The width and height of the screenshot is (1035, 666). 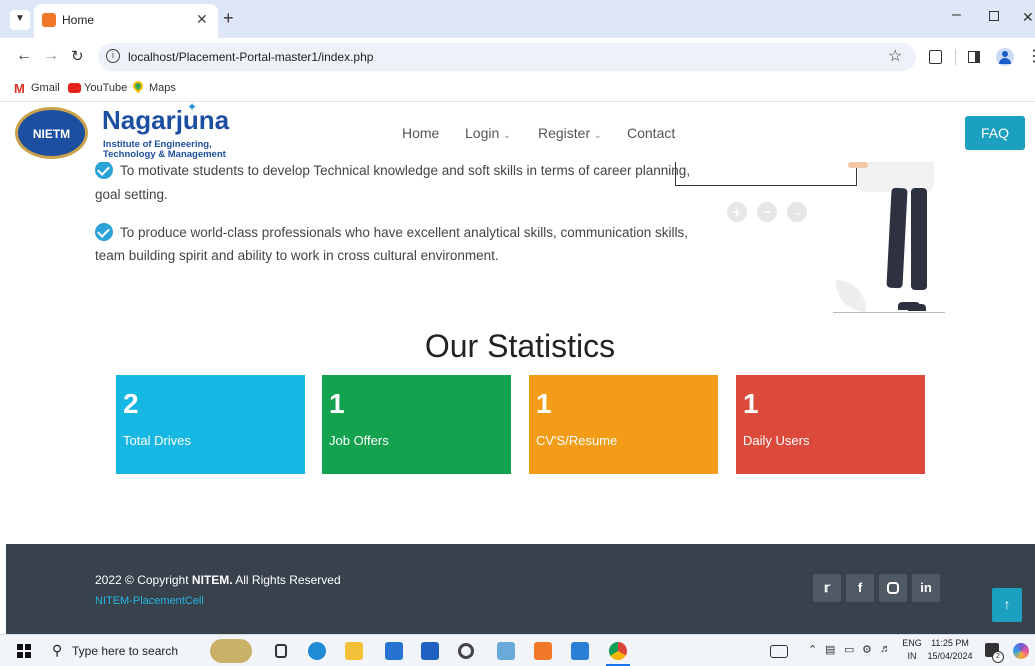 What do you see at coordinates (912, 649) in the screenshot?
I see `language-indicator: ENG IN` at bounding box center [912, 649].